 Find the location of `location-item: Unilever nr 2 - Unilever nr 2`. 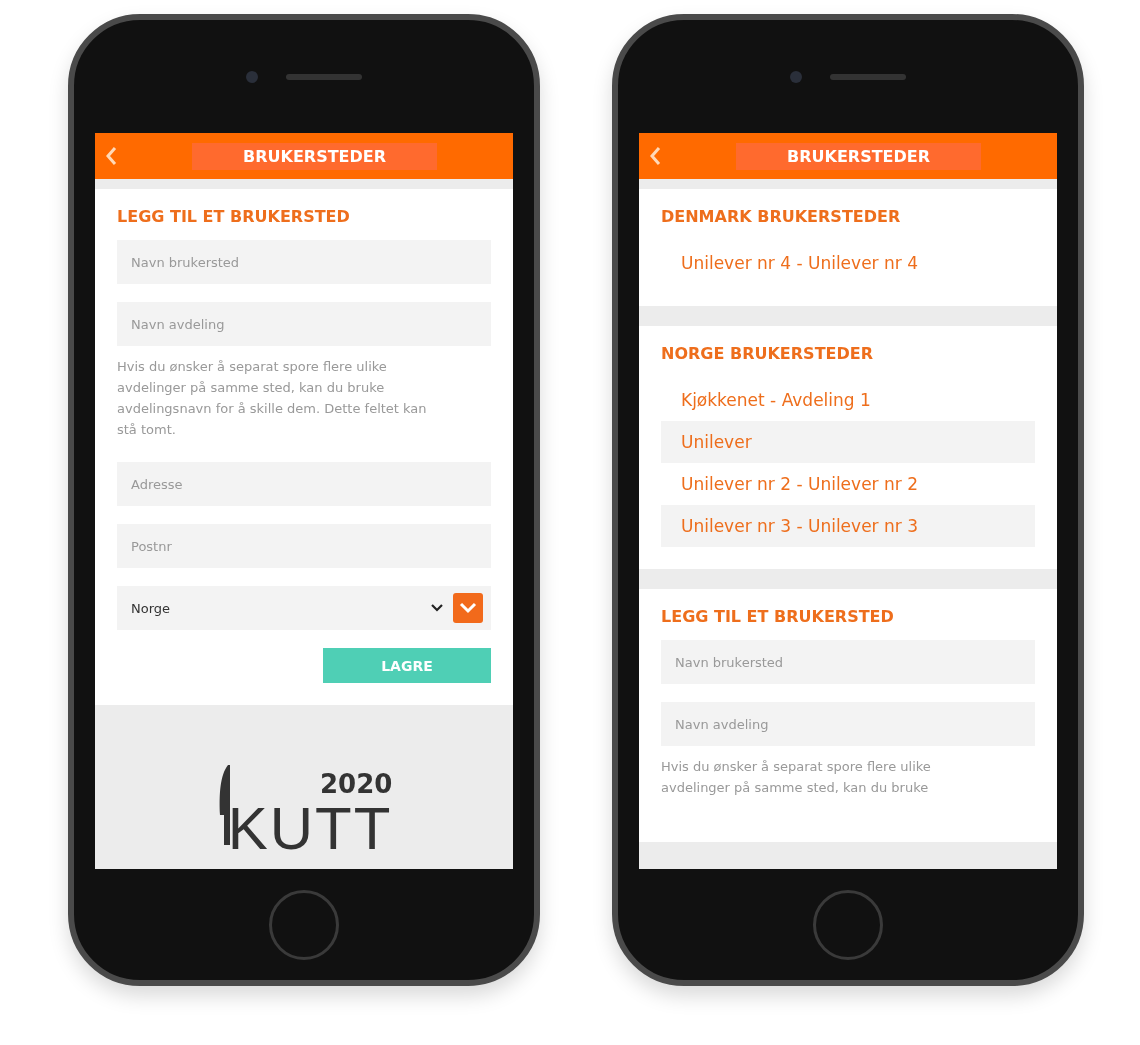

location-item: Unilever nr 2 - Unilever nr 2 is located at coordinates (848, 484).